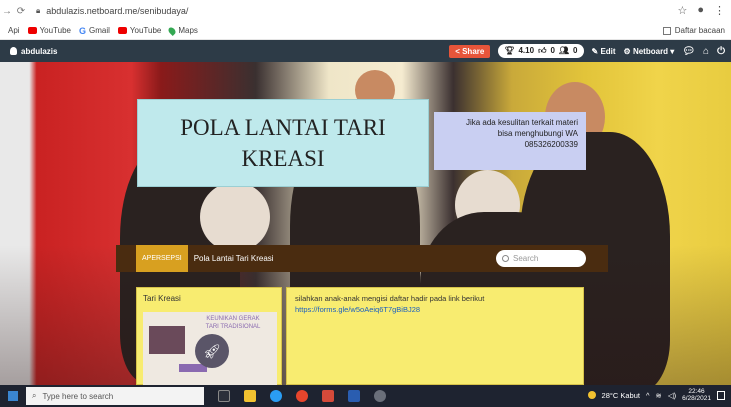 This screenshot has width=731, height=407. Describe the element at coordinates (537, 133) in the screenshot. I see `contact-line: bisa menghubungi WA` at that location.